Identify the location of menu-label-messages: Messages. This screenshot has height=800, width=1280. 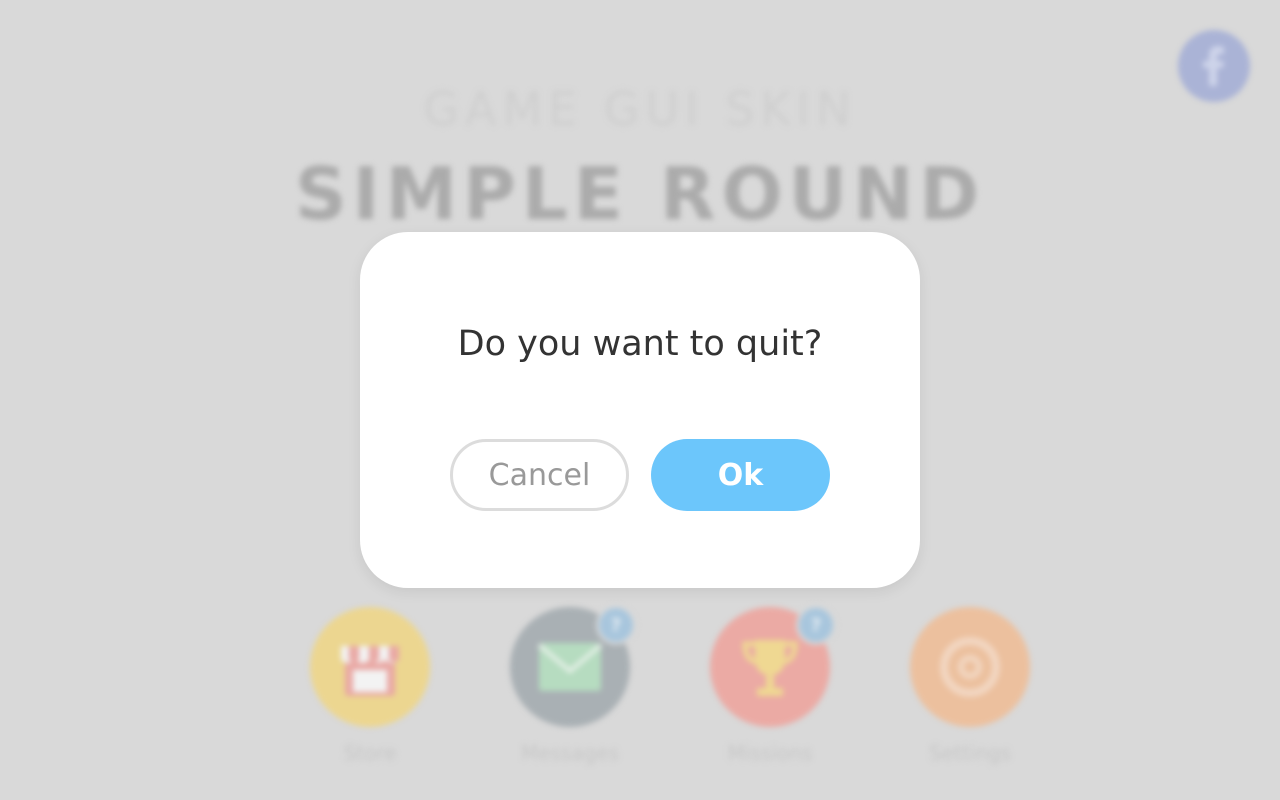
(570, 753).